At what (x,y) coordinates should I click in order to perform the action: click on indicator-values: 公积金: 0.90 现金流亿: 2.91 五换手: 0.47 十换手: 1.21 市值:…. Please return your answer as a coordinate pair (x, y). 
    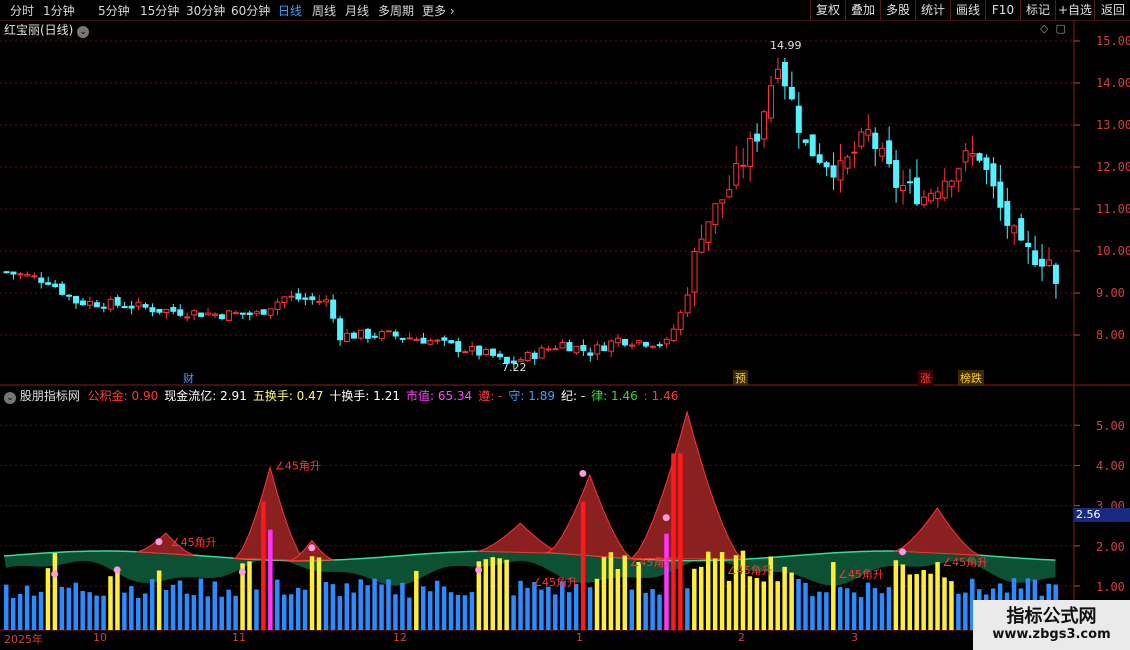
    Looking at the image, I should click on (386, 396).